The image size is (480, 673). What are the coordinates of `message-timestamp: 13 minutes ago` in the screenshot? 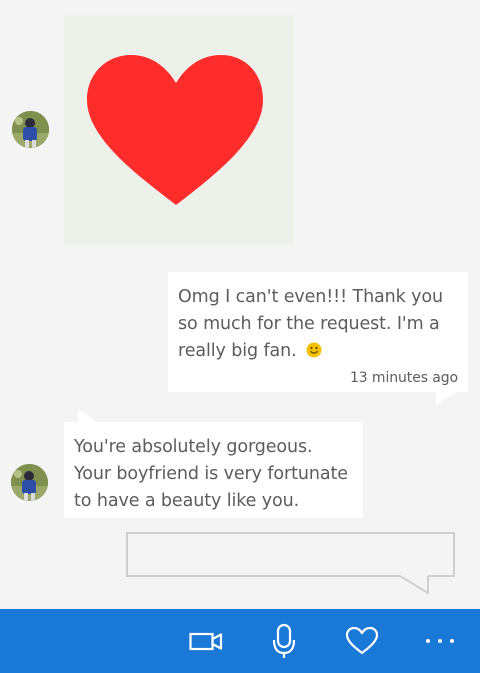 It's located at (403, 378).